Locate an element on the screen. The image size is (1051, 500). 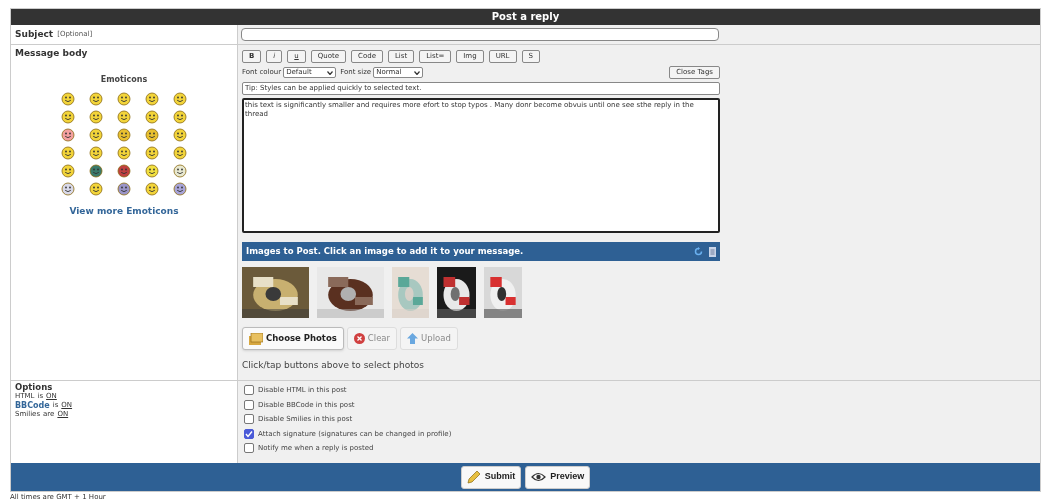
bbcode-link: BBCode is located at coordinates (32, 405).